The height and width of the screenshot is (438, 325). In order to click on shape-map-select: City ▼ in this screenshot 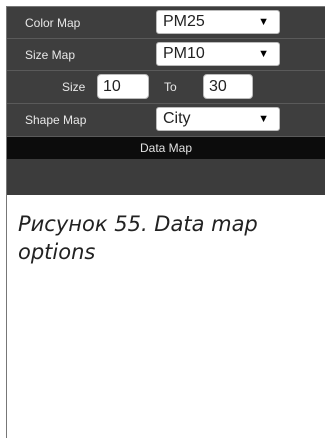, I will do `click(218, 119)`.